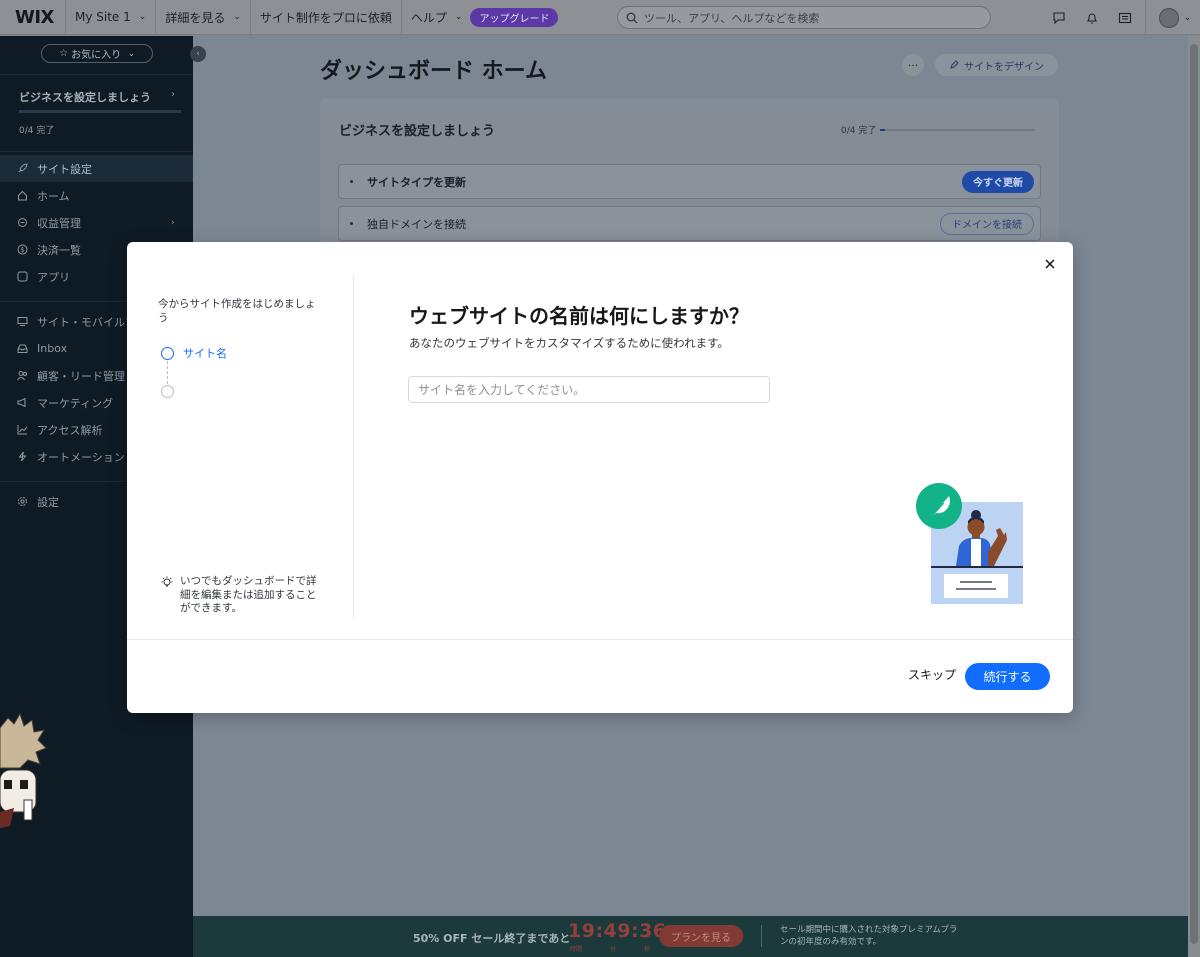 The height and width of the screenshot is (957, 1200). What do you see at coordinates (22, 376) in the screenshot?
I see `people-icon` at bounding box center [22, 376].